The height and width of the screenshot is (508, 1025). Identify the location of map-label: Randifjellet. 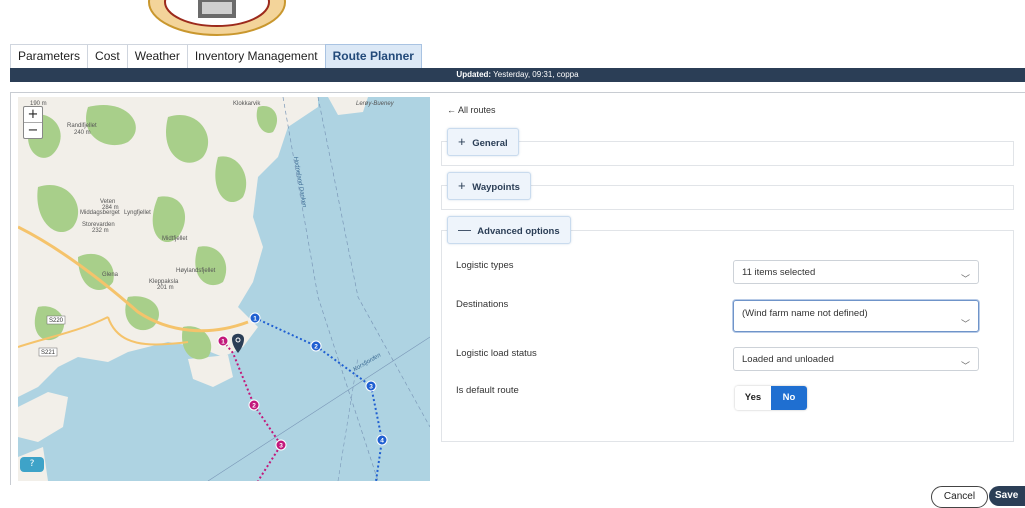
(82, 126).